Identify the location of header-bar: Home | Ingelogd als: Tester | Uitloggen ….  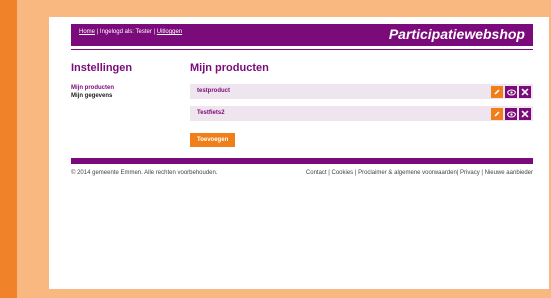
(302, 35).